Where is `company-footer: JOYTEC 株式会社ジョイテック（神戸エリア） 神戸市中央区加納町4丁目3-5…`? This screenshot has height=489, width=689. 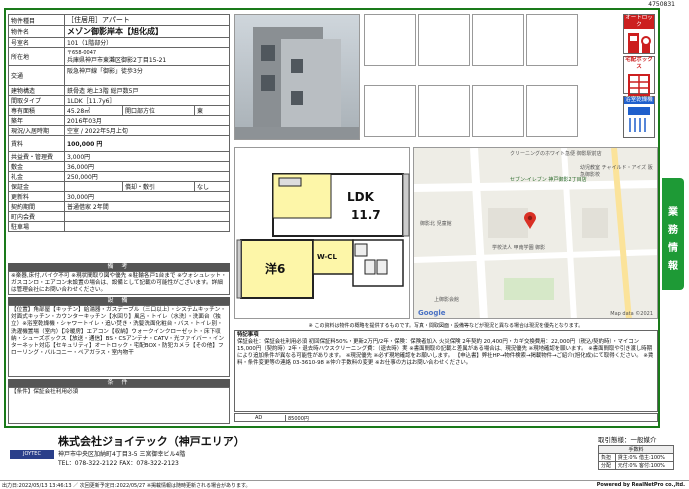
company-footer: JOYTEC 株式会社ジョイテック（神戸エリア） 神戸市中央区加納町4丁目3-5… is located at coordinates (344, 455).